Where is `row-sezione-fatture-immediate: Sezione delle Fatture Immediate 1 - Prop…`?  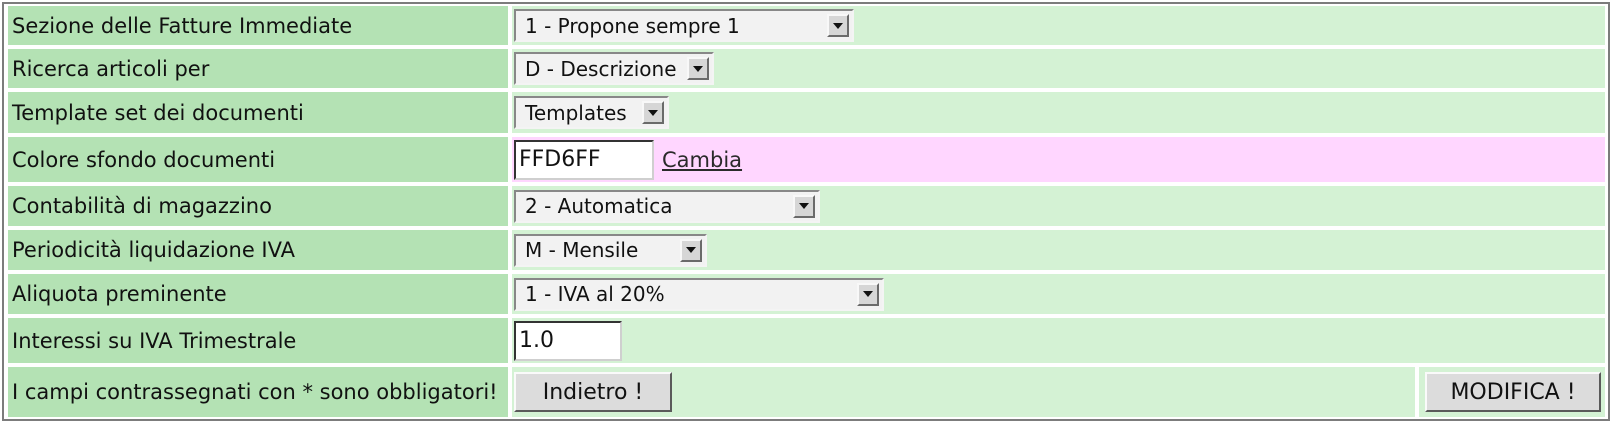
row-sezione-fatture-immediate: Sezione delle Fatture Immediate 1 - Prop… is located at coordinates (806, 25).